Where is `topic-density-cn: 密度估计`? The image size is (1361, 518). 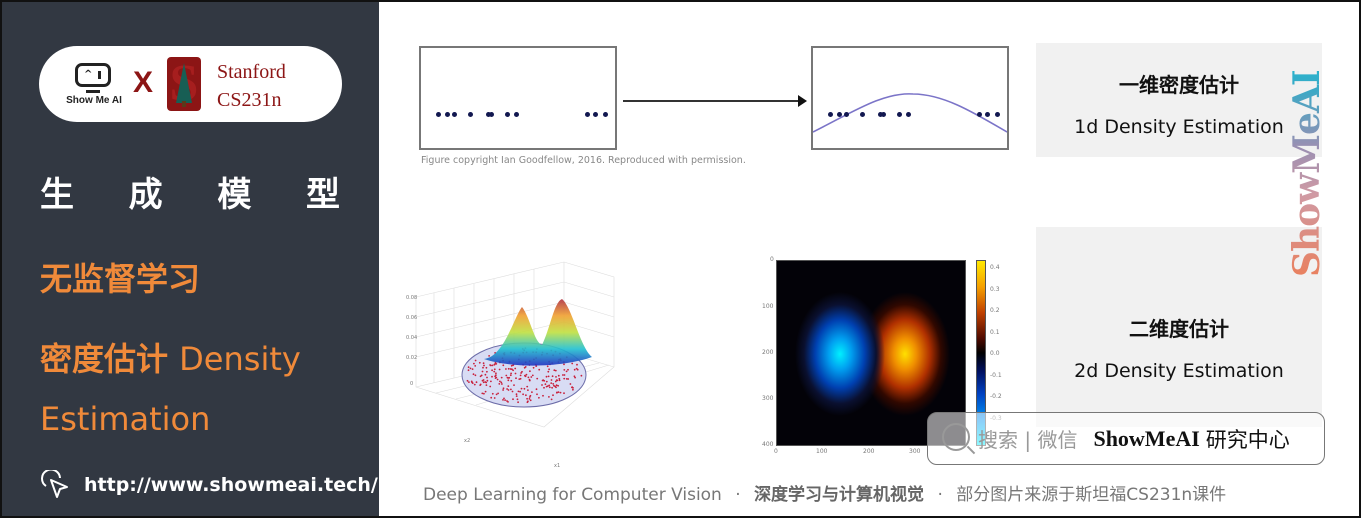
topic-density-cn: 密度估计 is located at coordinates (104, 359).